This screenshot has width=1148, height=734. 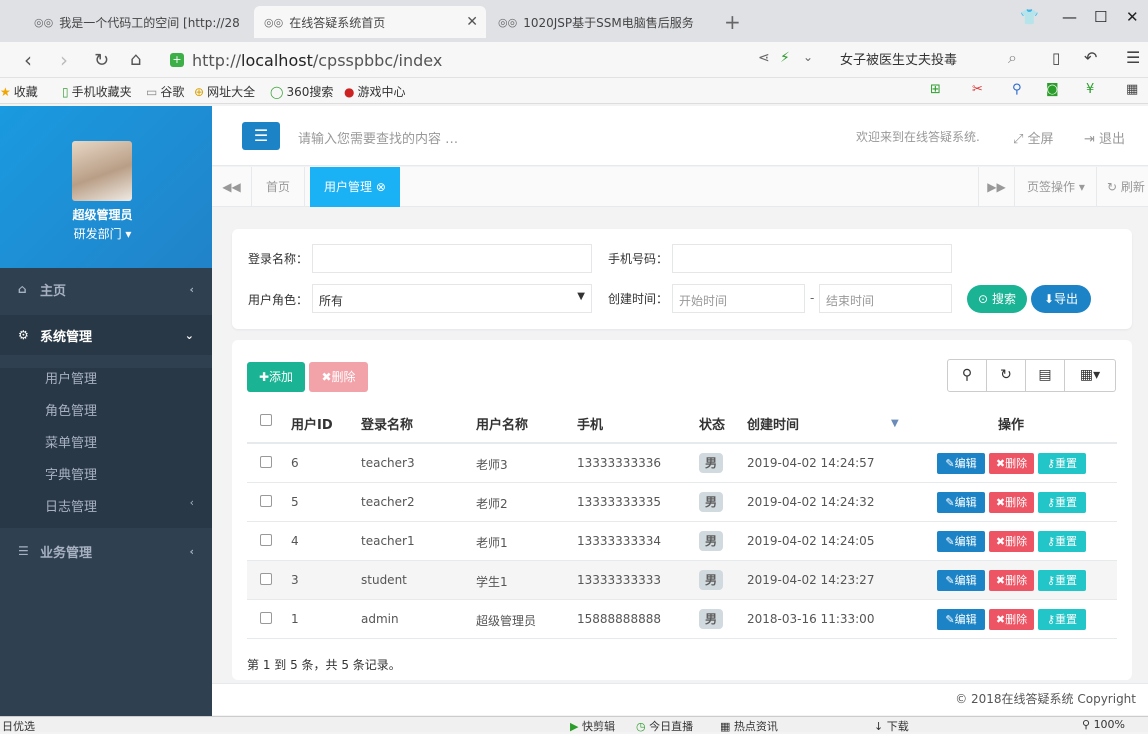 I want to click on delete-button: ✖删除, so click(x=338, y=377).